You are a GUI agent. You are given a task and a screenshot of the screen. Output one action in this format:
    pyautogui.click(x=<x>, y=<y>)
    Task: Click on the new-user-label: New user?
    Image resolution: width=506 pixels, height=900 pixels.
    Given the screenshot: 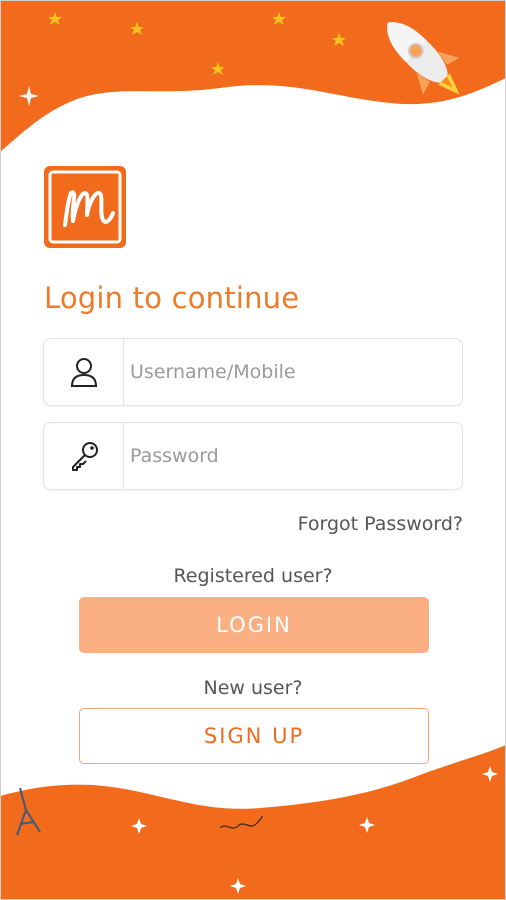 What is the action you would take?
    pyautogui.click(x=253, y=688)
    